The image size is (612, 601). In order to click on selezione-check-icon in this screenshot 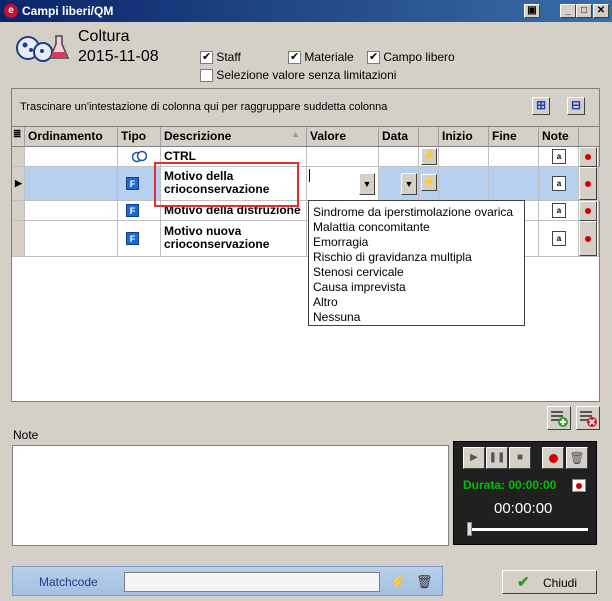, I will do `click(206, 76)`.